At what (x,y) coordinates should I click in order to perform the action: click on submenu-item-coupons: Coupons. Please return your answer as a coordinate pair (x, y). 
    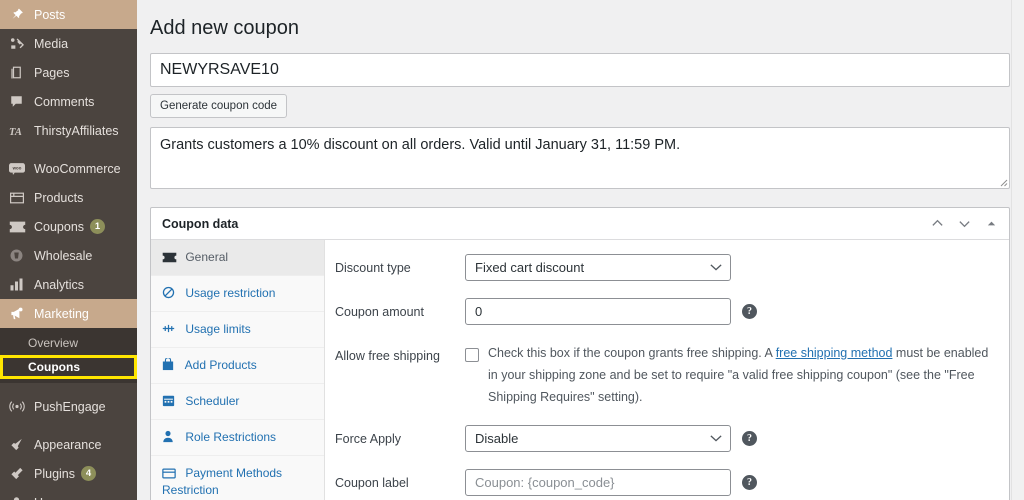
    Looking at the image, I should click on (68, 367).